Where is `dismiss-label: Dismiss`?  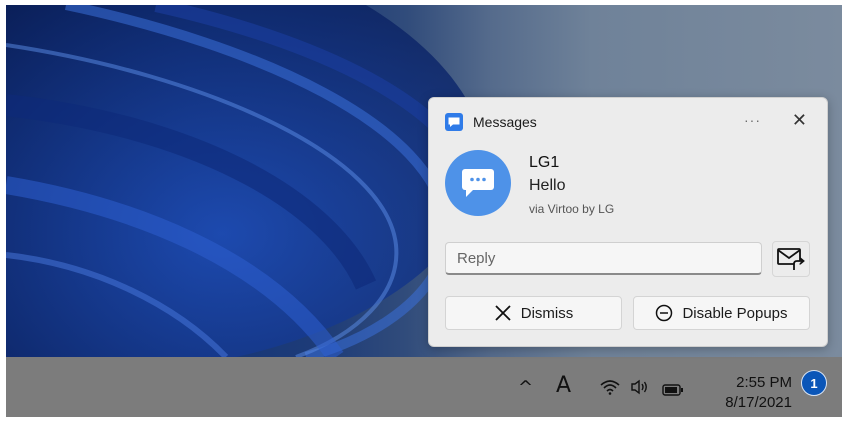 dismiss-label: Dismiss is located at coordinates (547, 313).